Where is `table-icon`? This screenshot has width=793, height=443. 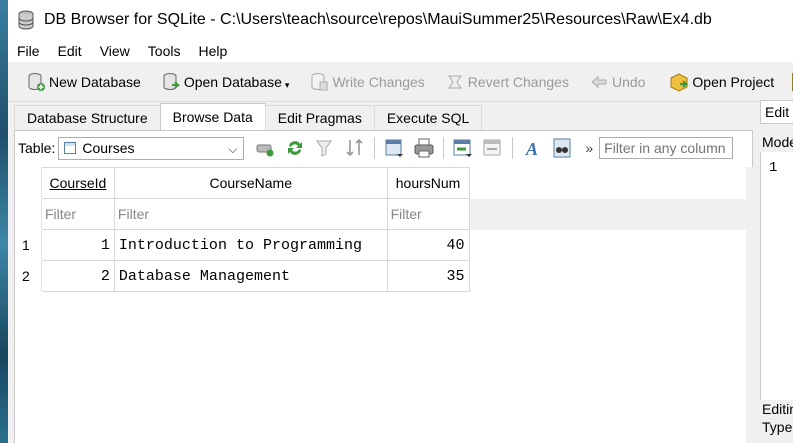 table-icon is located at coordinates (70, 148).